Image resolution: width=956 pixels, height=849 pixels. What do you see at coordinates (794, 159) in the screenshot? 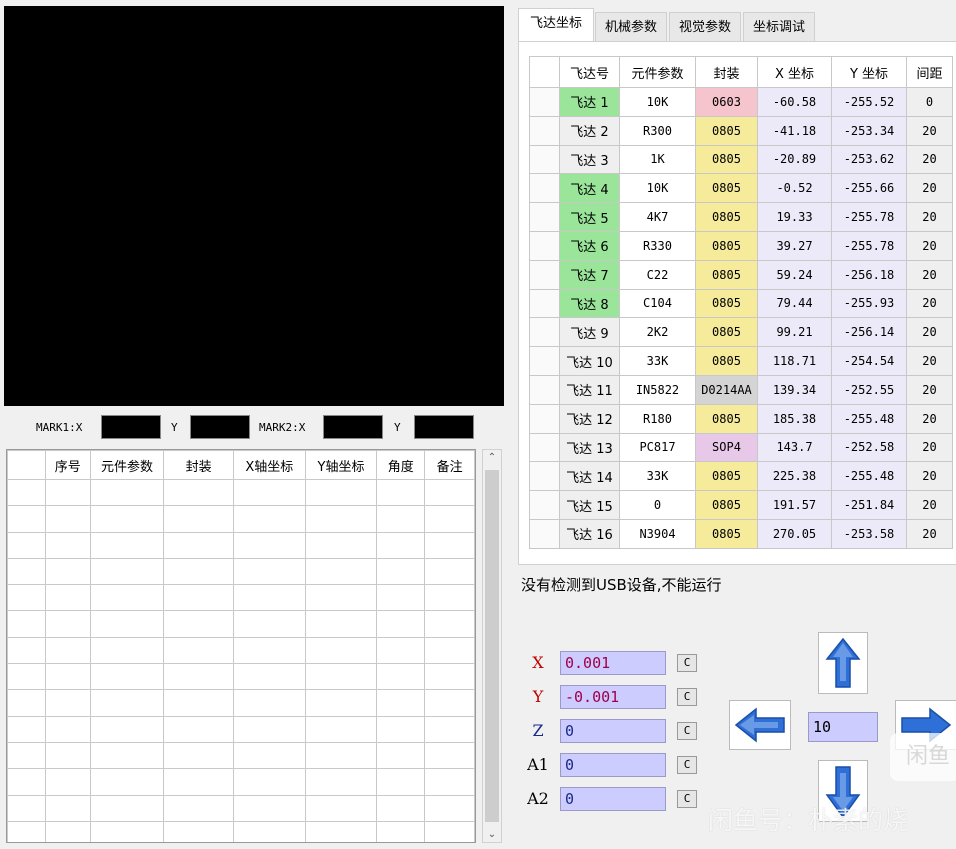
I see `feeder-x-cell: -20.89` at bounding box center [794, 159].